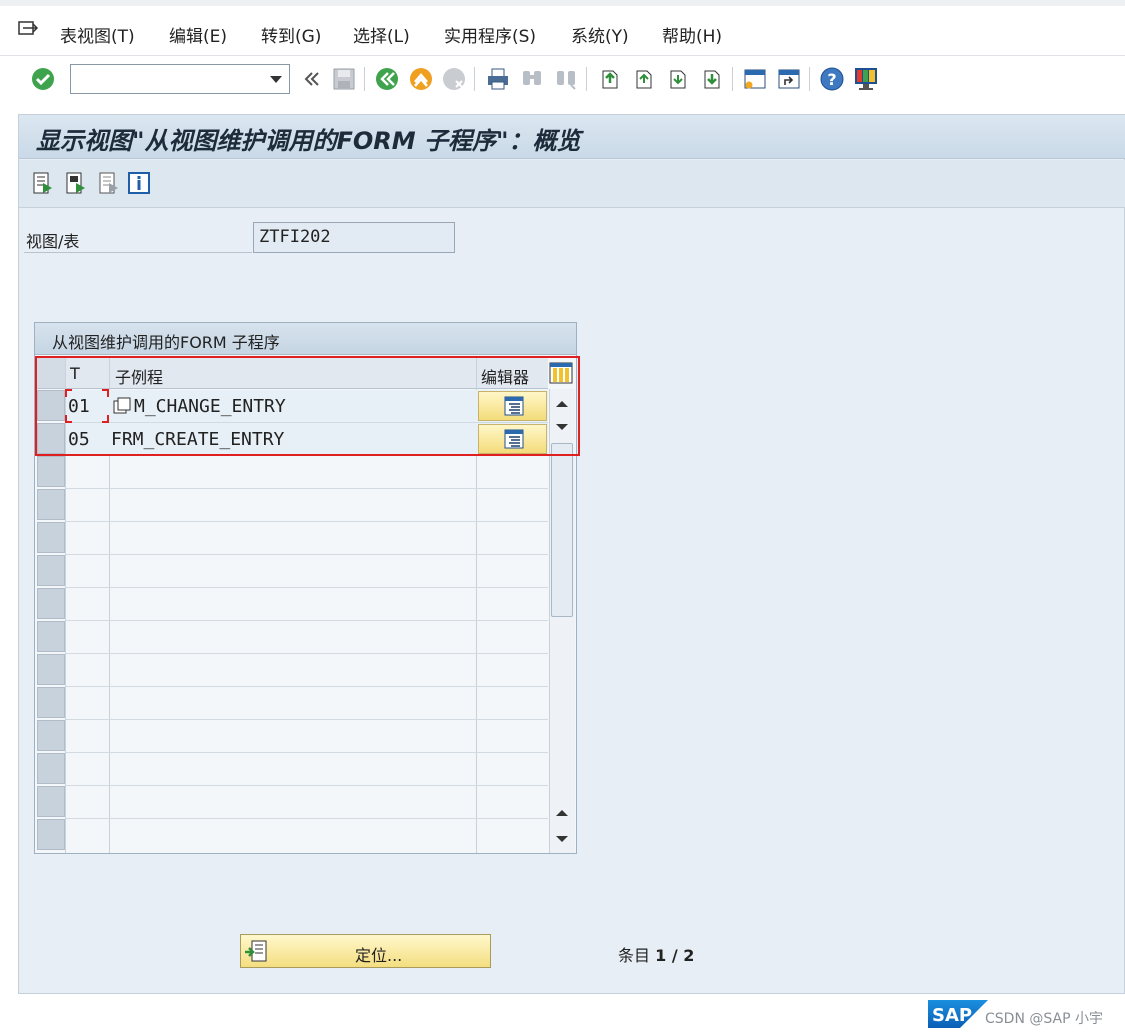  I want to click on svg-text: SAP, so click(952, 1015).